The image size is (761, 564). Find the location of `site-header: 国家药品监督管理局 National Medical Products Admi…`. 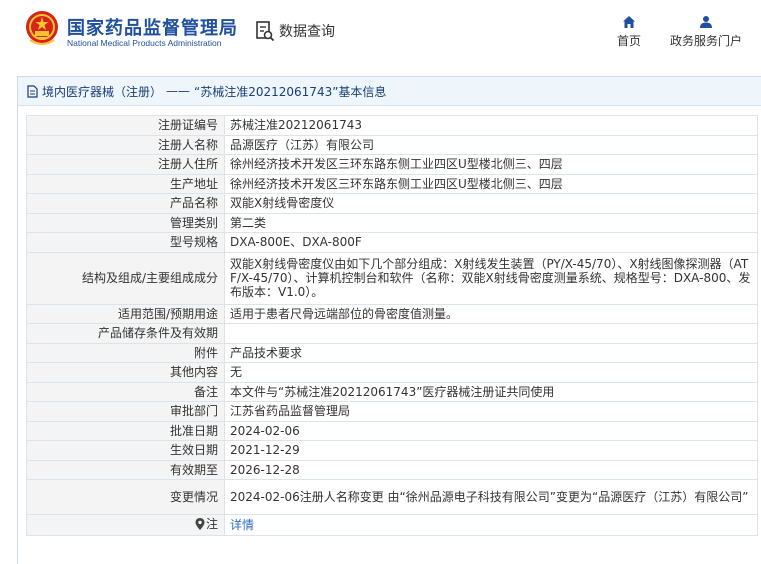

site-header: 国家药品监督管理局 National Medical Products Admi… is located at coordinates (380, 31).